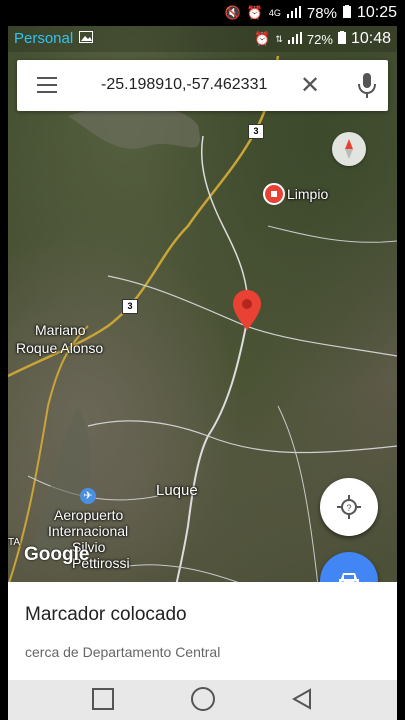 This screenshot has height=720, width=405. What do you see at coordinates (47, 85) in the screenshot?
I see `menu-icon` at bounding box center [47, 85].